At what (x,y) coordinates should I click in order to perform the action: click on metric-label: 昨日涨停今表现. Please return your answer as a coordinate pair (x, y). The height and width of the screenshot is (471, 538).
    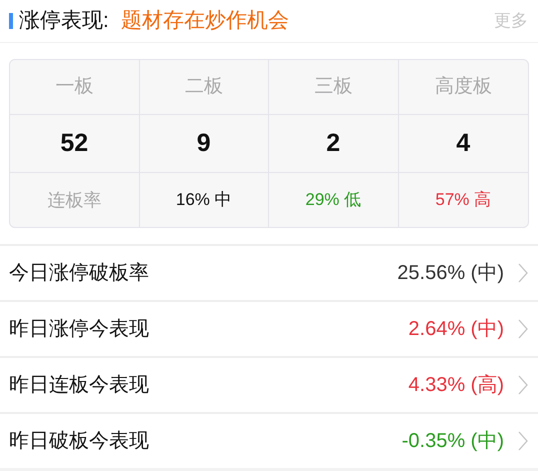
    Looking at the image, I should click on (79, 329).